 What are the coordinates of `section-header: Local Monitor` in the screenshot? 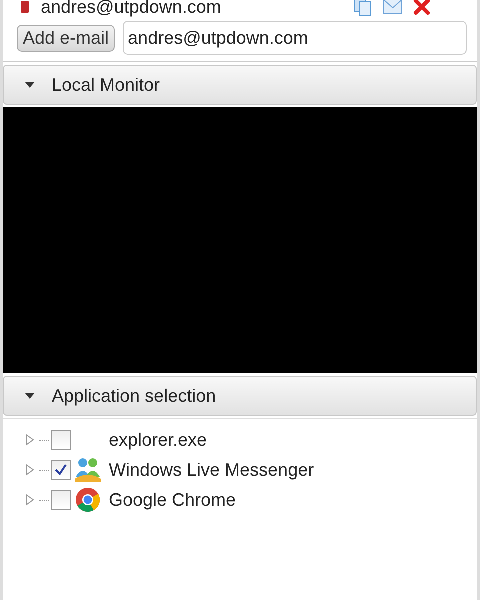 It's located at (240, 85).